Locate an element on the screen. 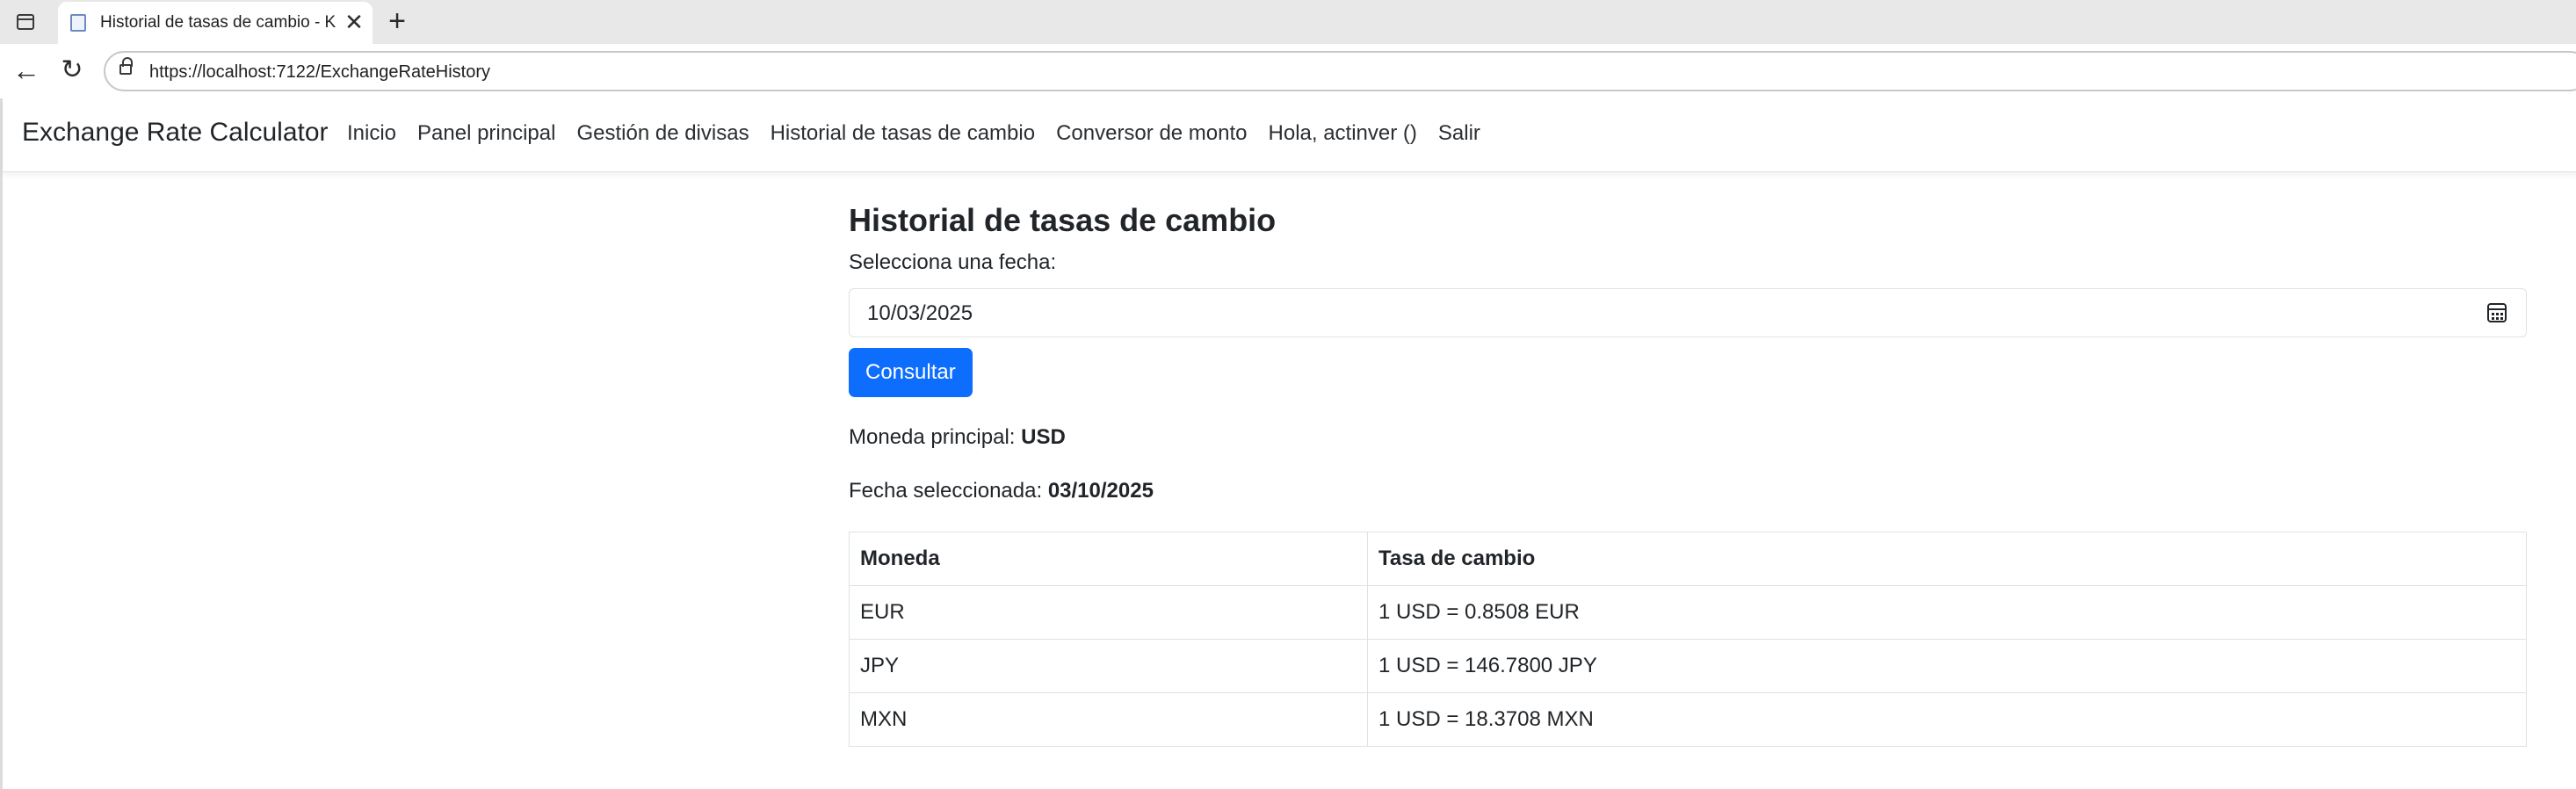  page-title: Historial de tasas de cambio is located at coordinates (1063, 220).